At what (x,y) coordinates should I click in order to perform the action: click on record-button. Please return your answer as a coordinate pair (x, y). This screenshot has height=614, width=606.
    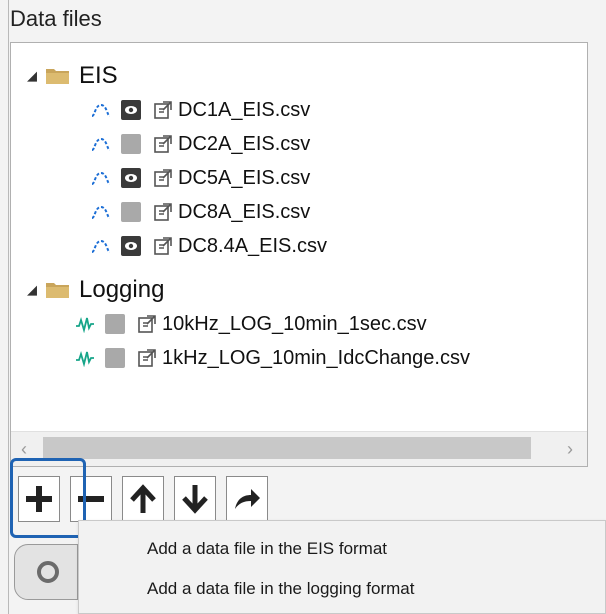
    Looking at the image, I should click on (46, 572).